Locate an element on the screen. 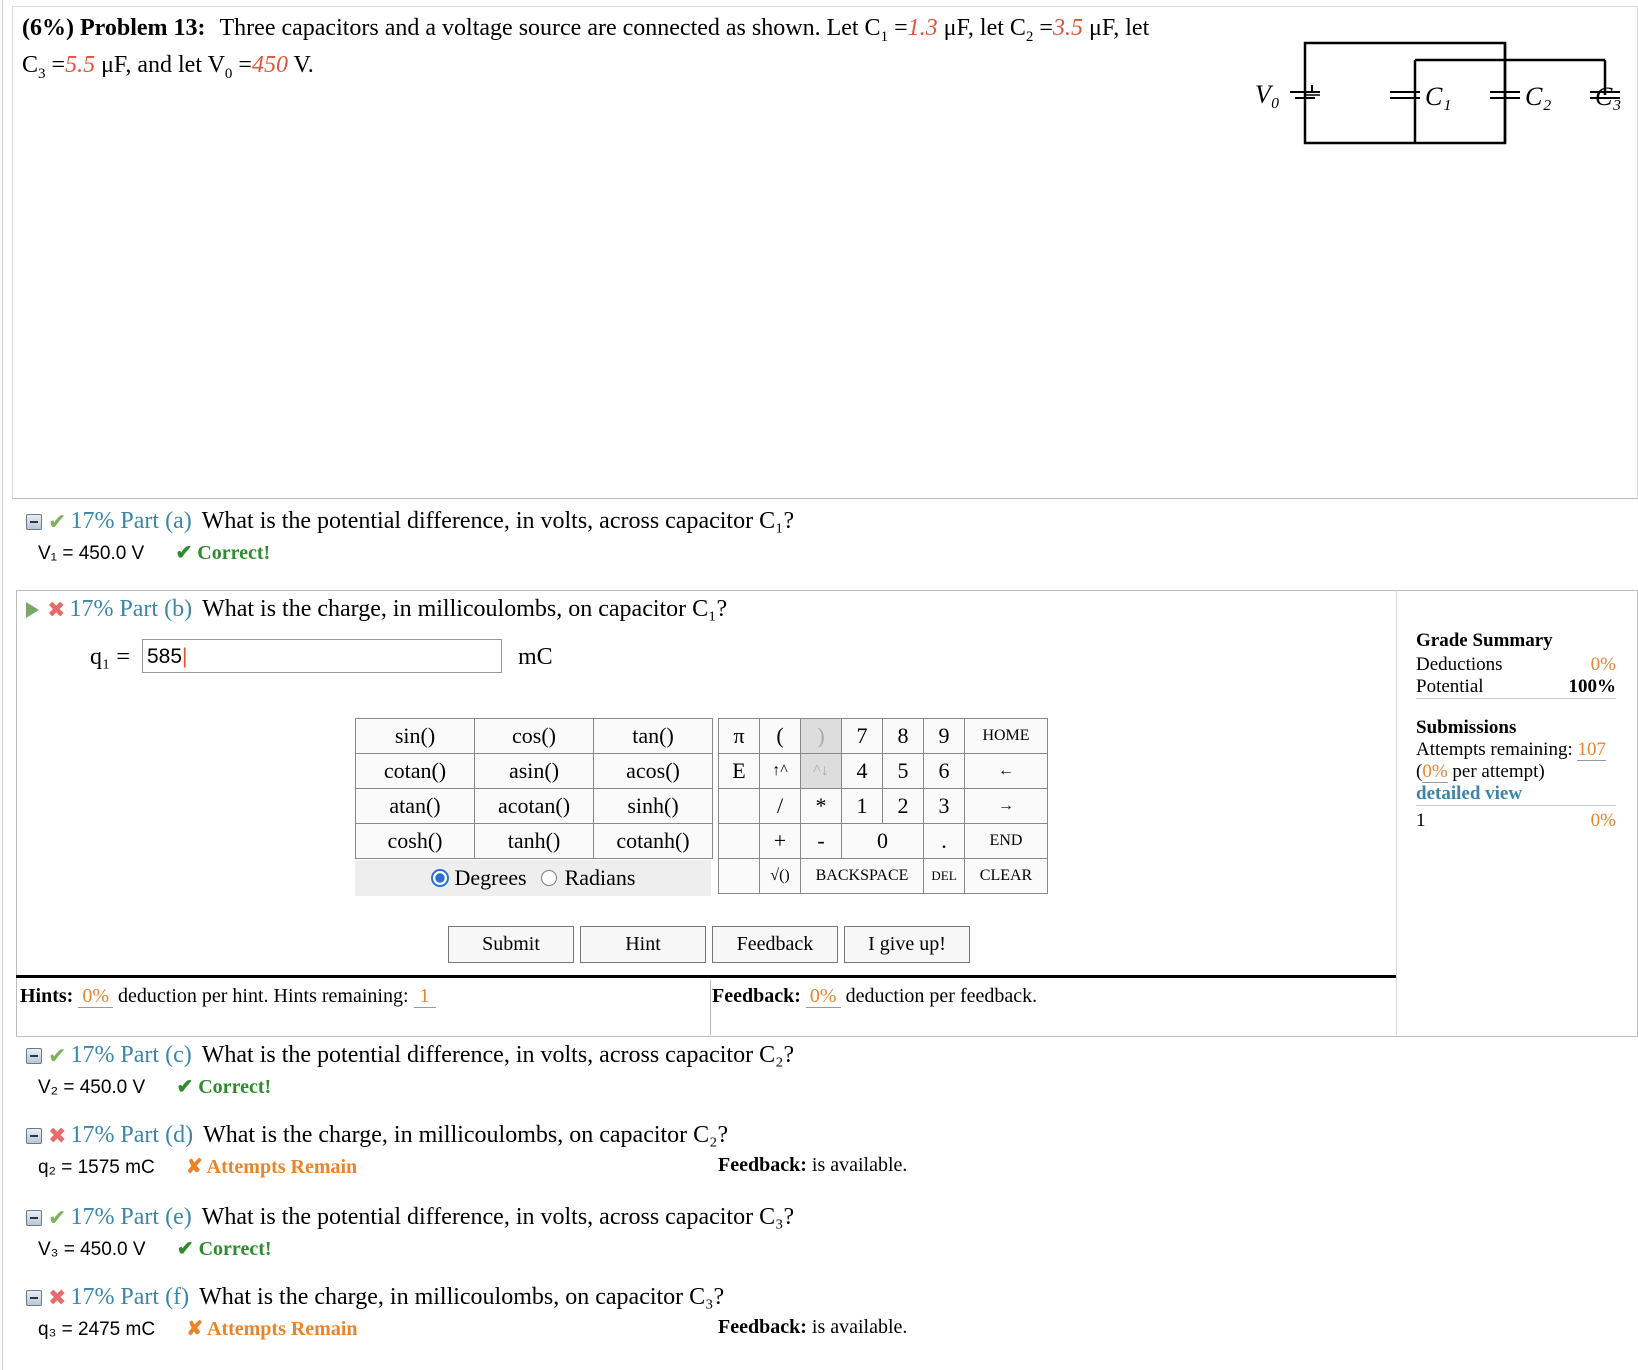 The image size is (1638, 1370). fn-button: acos() is located at coordinates (653, 771).